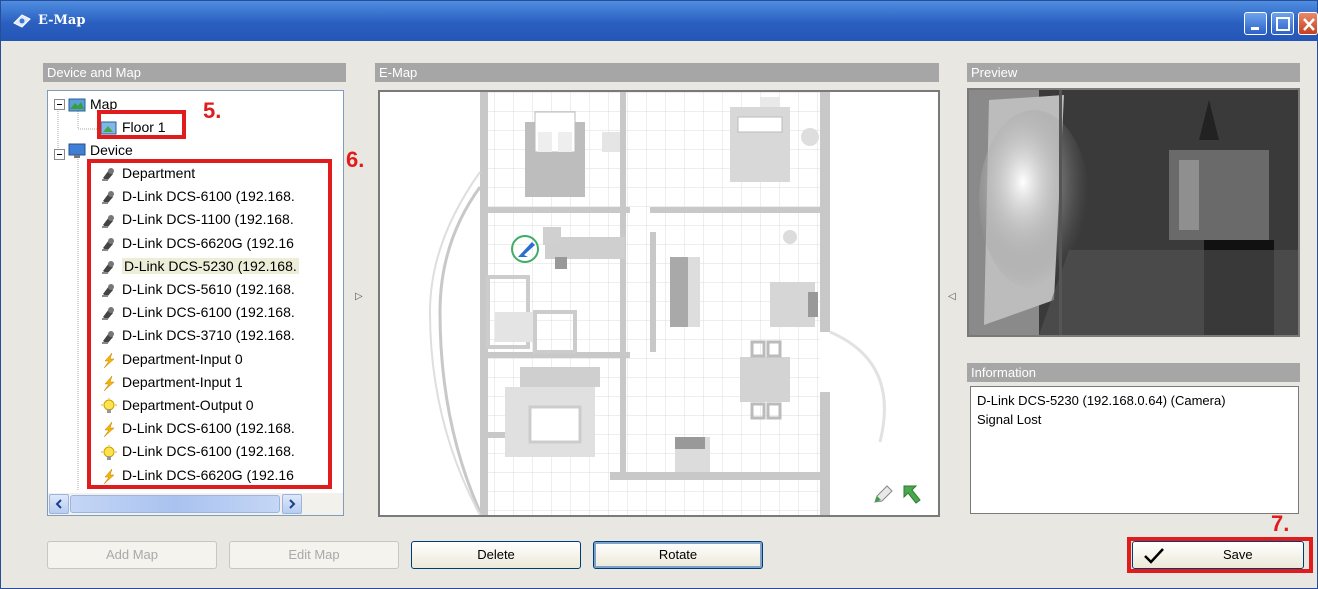 This screenshot has width=1318, height=589. I want to click on chevron-right-icon, so click(292, 504).